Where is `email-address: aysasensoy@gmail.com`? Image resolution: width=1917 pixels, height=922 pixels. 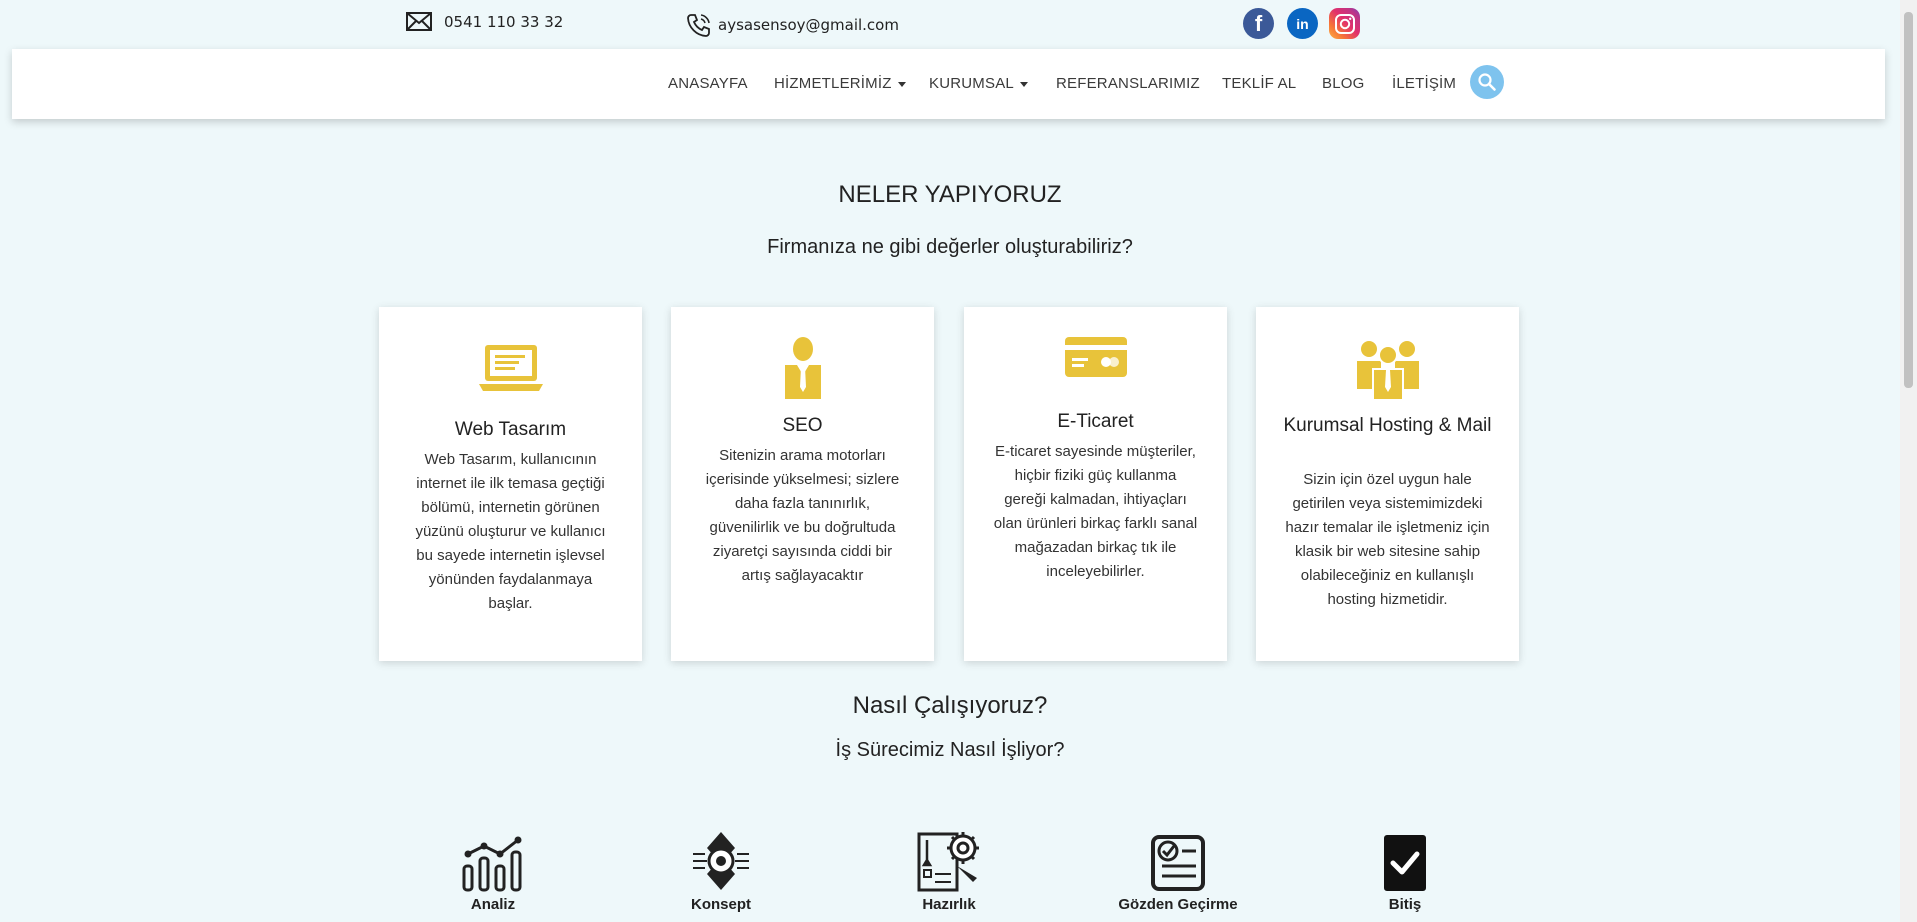
email-address: aysasensoy@gmail.com is located at coordinates (808, 25).